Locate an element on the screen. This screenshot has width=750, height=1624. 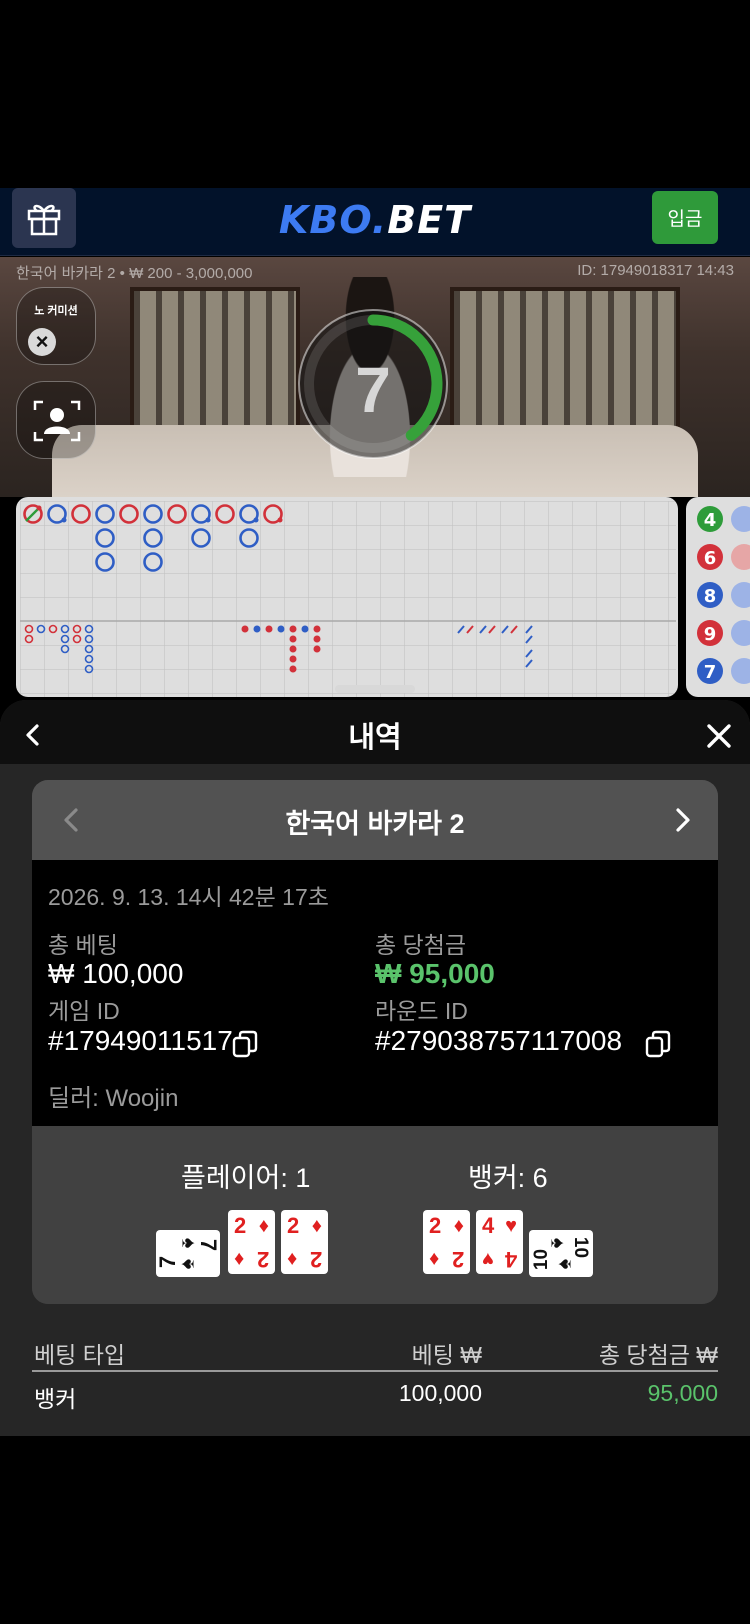
deposit-button: 입금 is located at coordinates (685, 217).